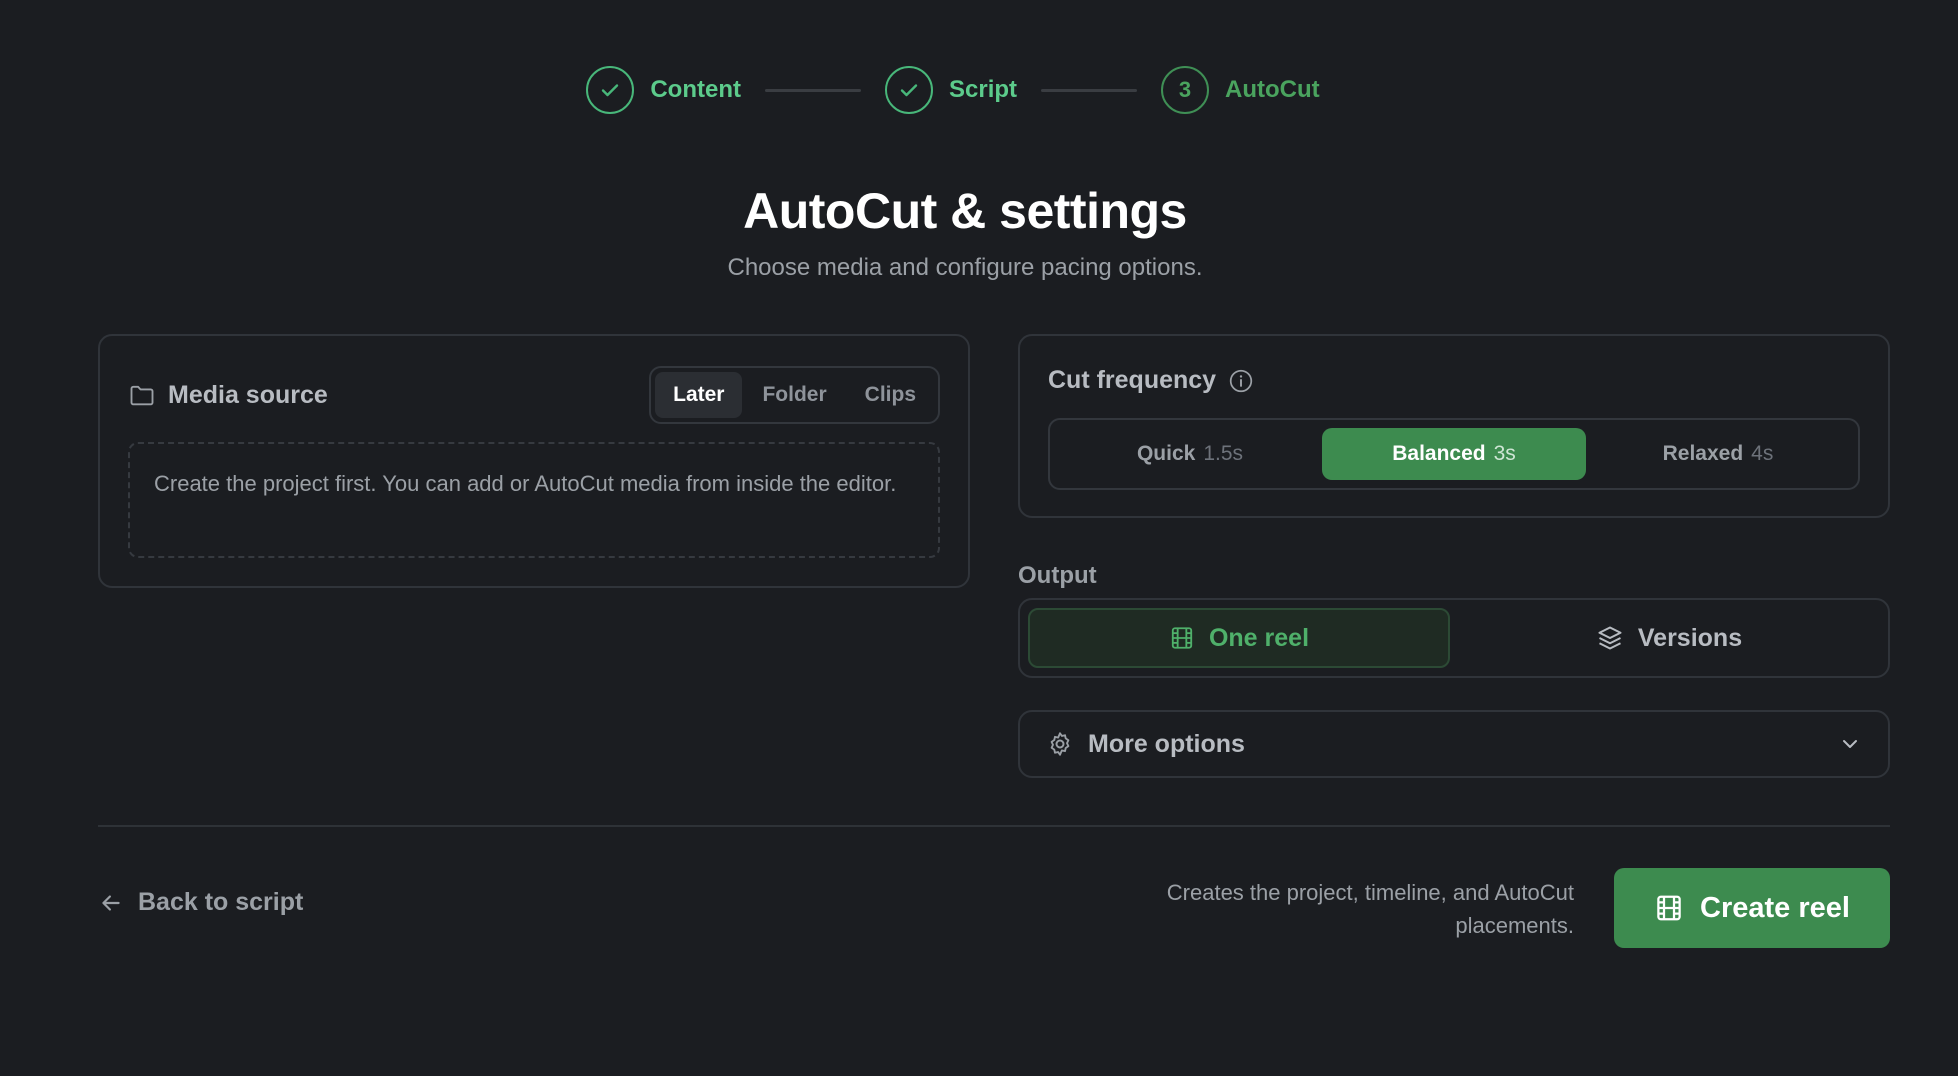 Image resolution: width=1958 pixels, height=1076 pixels. I want to click on frequency-option-value: 4s, so click(1762, 453).